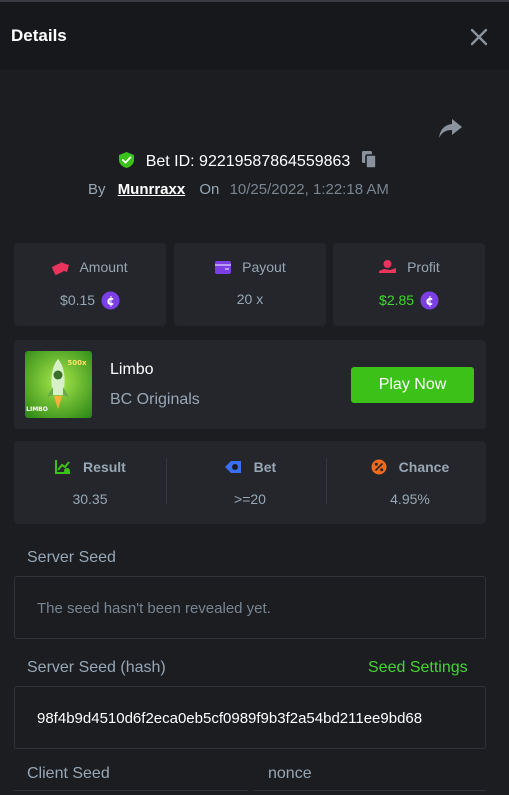 The height and width of the screenshot is (795, 509). What do you see at coordinates (410, 499) in the screenshot?
I see `chance-value: 4.95%` at bounding box center [410, 499].